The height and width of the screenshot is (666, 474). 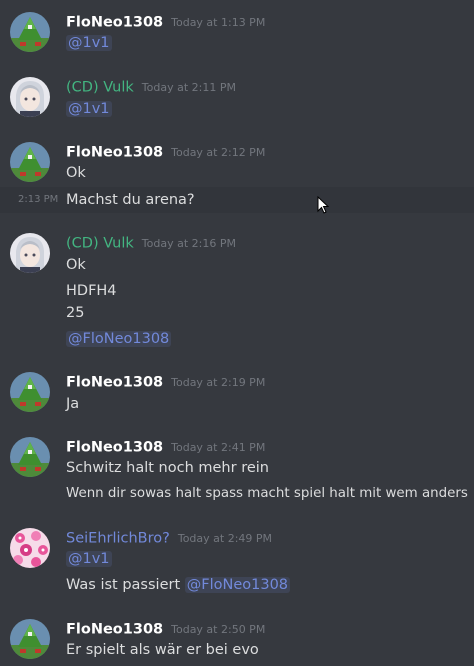 What do you see at coordinates (218, 22) in the screenshot?
I see `timestamp: Today at 1:13 PM` at bounding box center [218, 22].